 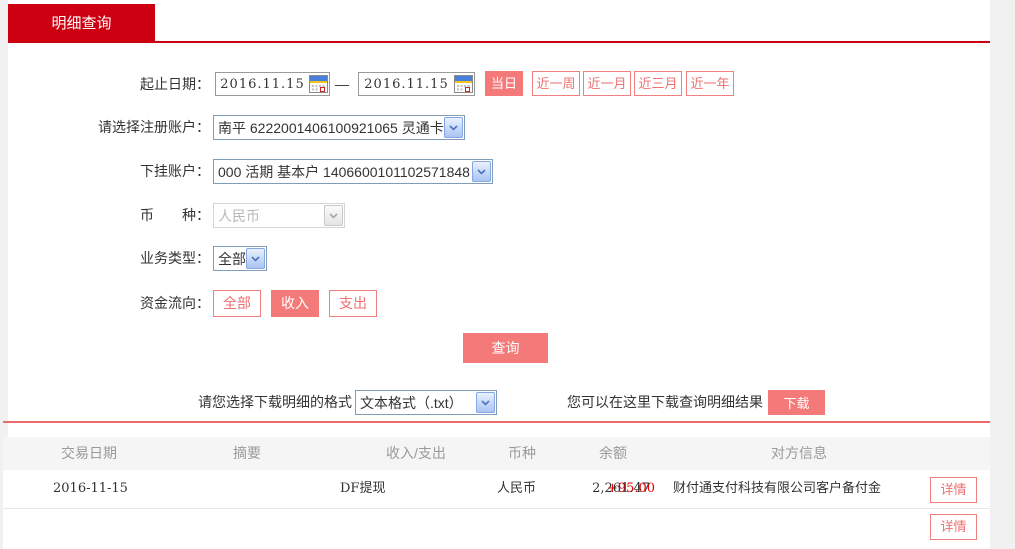 I want to click on currency-label: 币 种：, so click(x=175, y=215).